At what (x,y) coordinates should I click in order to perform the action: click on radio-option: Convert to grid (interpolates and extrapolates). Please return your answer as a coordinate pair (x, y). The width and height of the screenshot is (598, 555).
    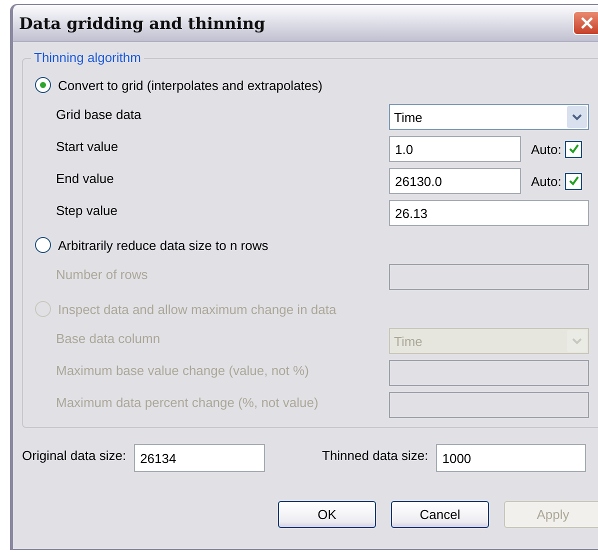
    Looking at the image, I should click on (178, 85).